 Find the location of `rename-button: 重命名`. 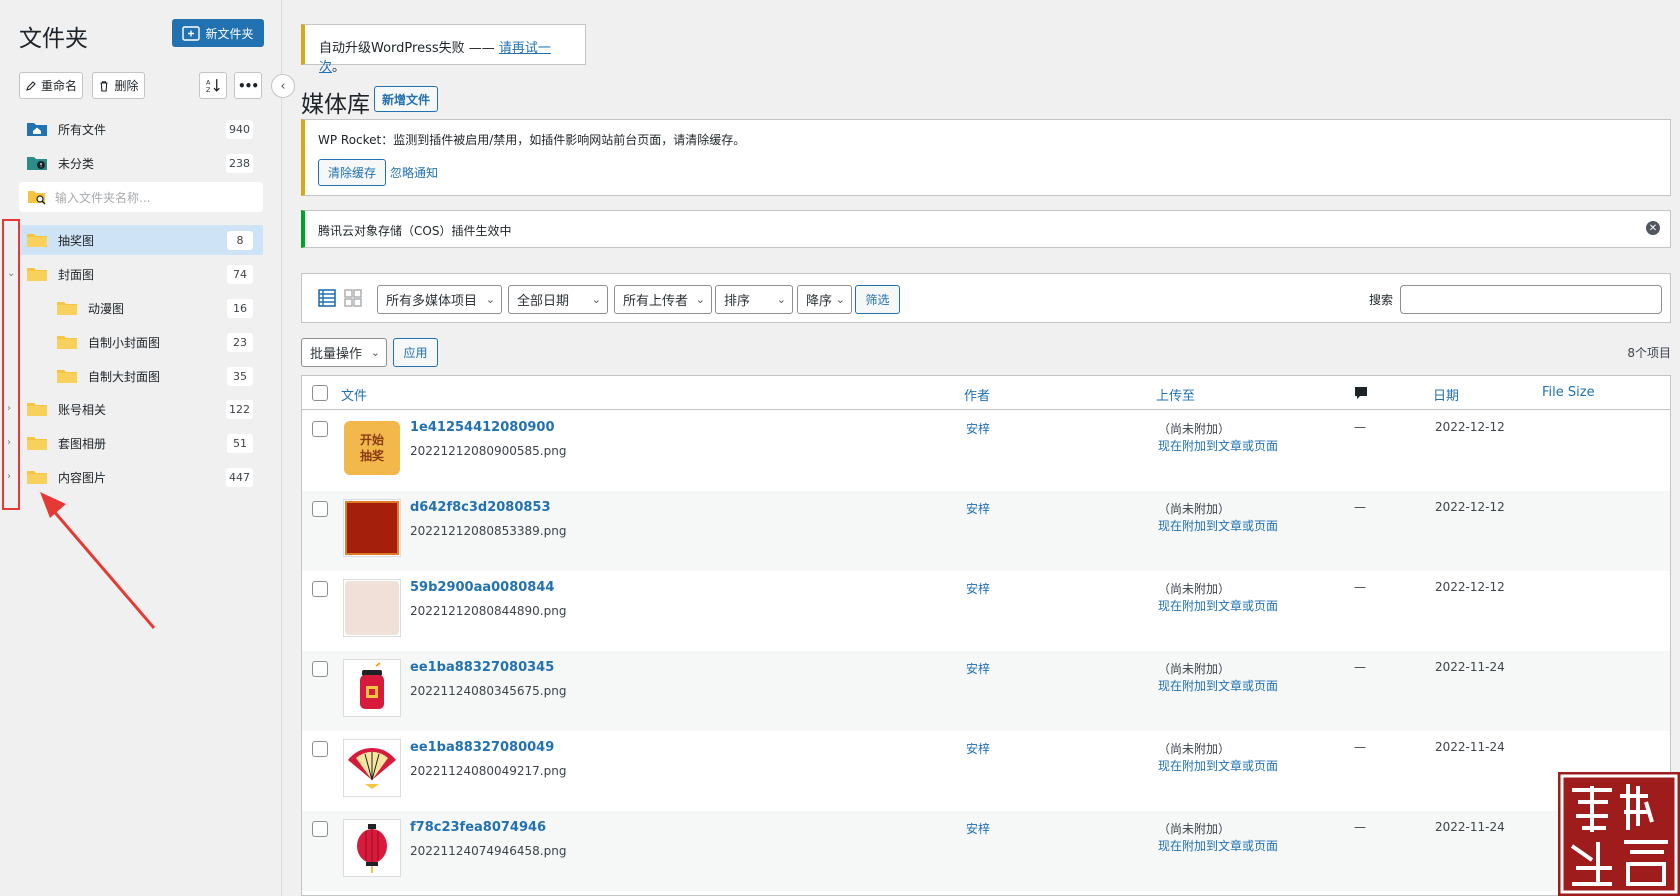

rename-button: 重命名 is located at coordinates (51, 85).